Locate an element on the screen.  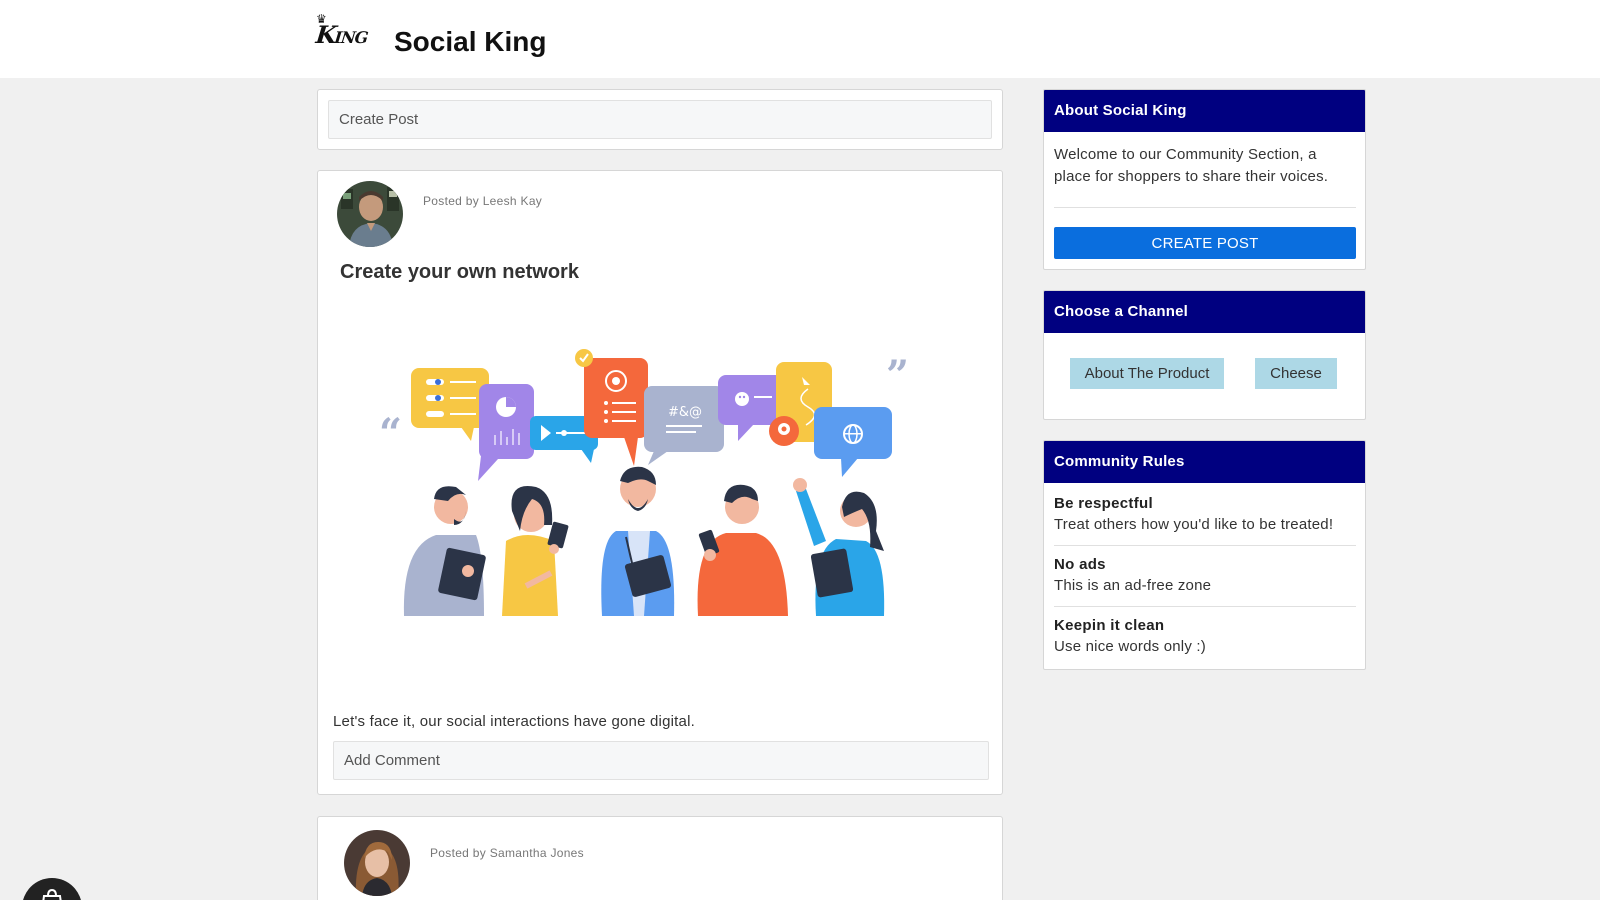
rule-item: No ads This is an ad-free zone is located at coordinates (1205, 575).